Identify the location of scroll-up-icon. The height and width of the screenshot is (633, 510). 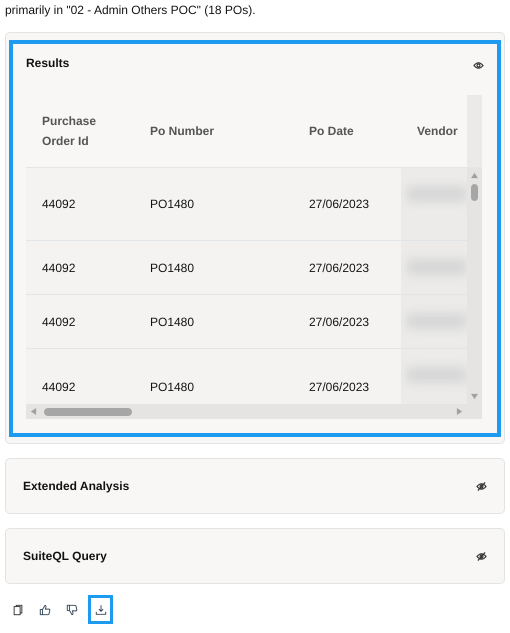
(474, 175).